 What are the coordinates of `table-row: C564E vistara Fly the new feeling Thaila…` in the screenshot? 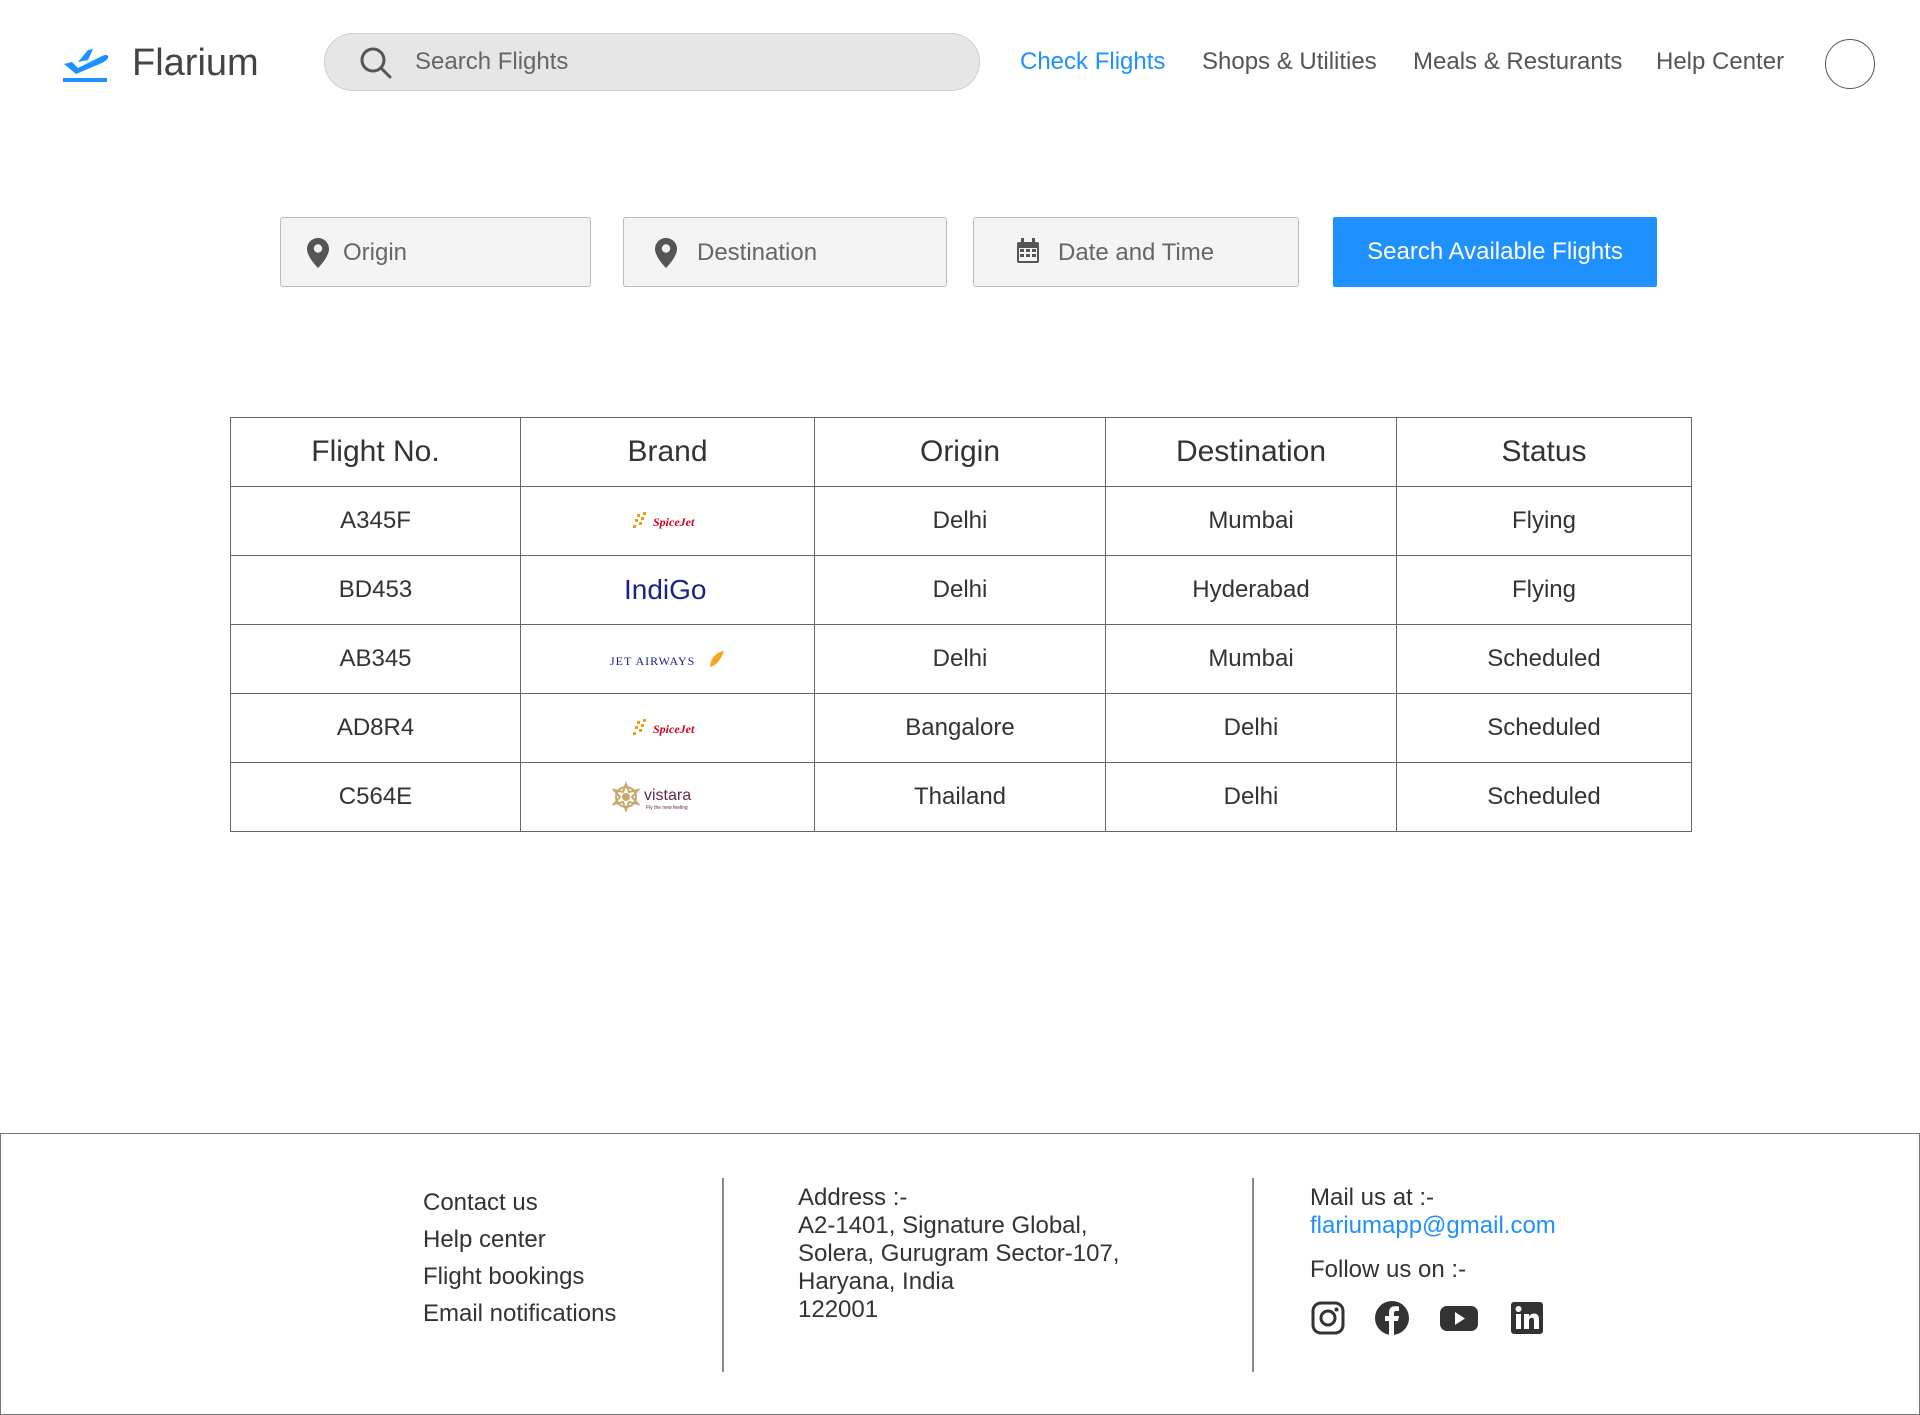 It's located at (961, 797).